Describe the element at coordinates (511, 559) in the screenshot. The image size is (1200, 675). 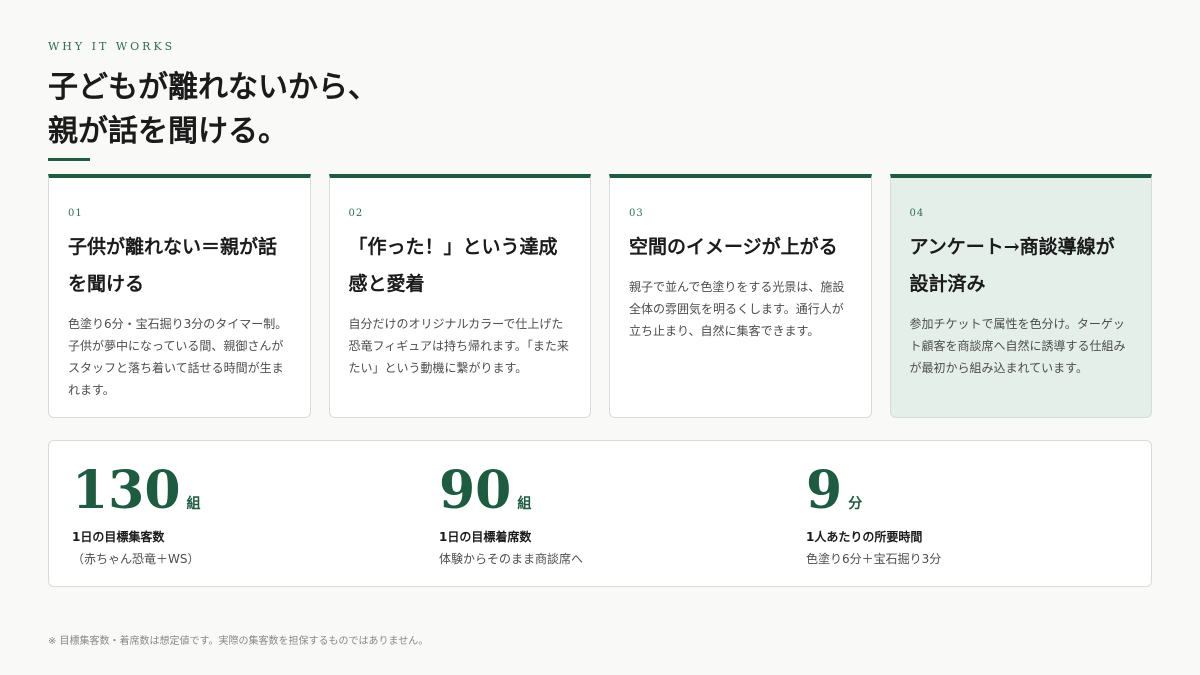
I see `stat-sub: 体験からそのまま商談席へ` at that location.